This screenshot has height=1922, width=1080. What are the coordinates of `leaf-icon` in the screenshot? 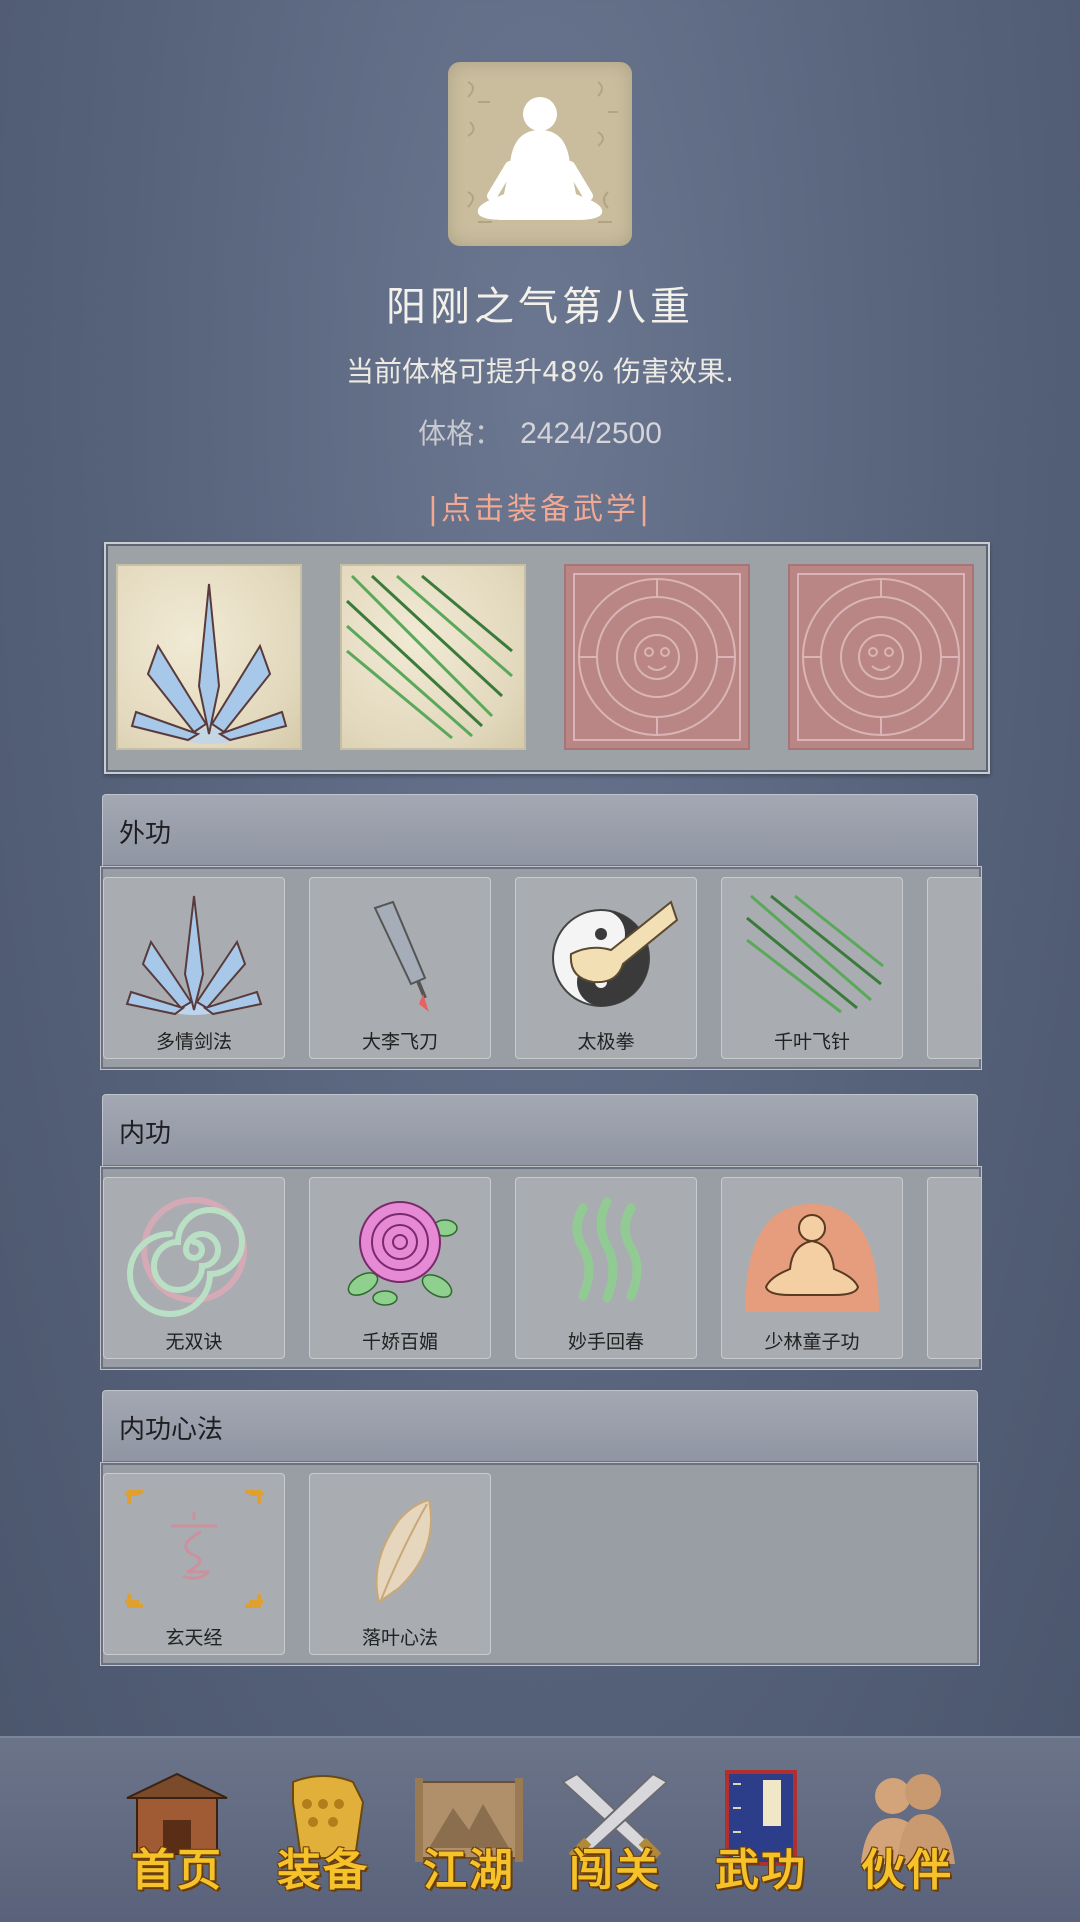 It's located at (403, 1551).